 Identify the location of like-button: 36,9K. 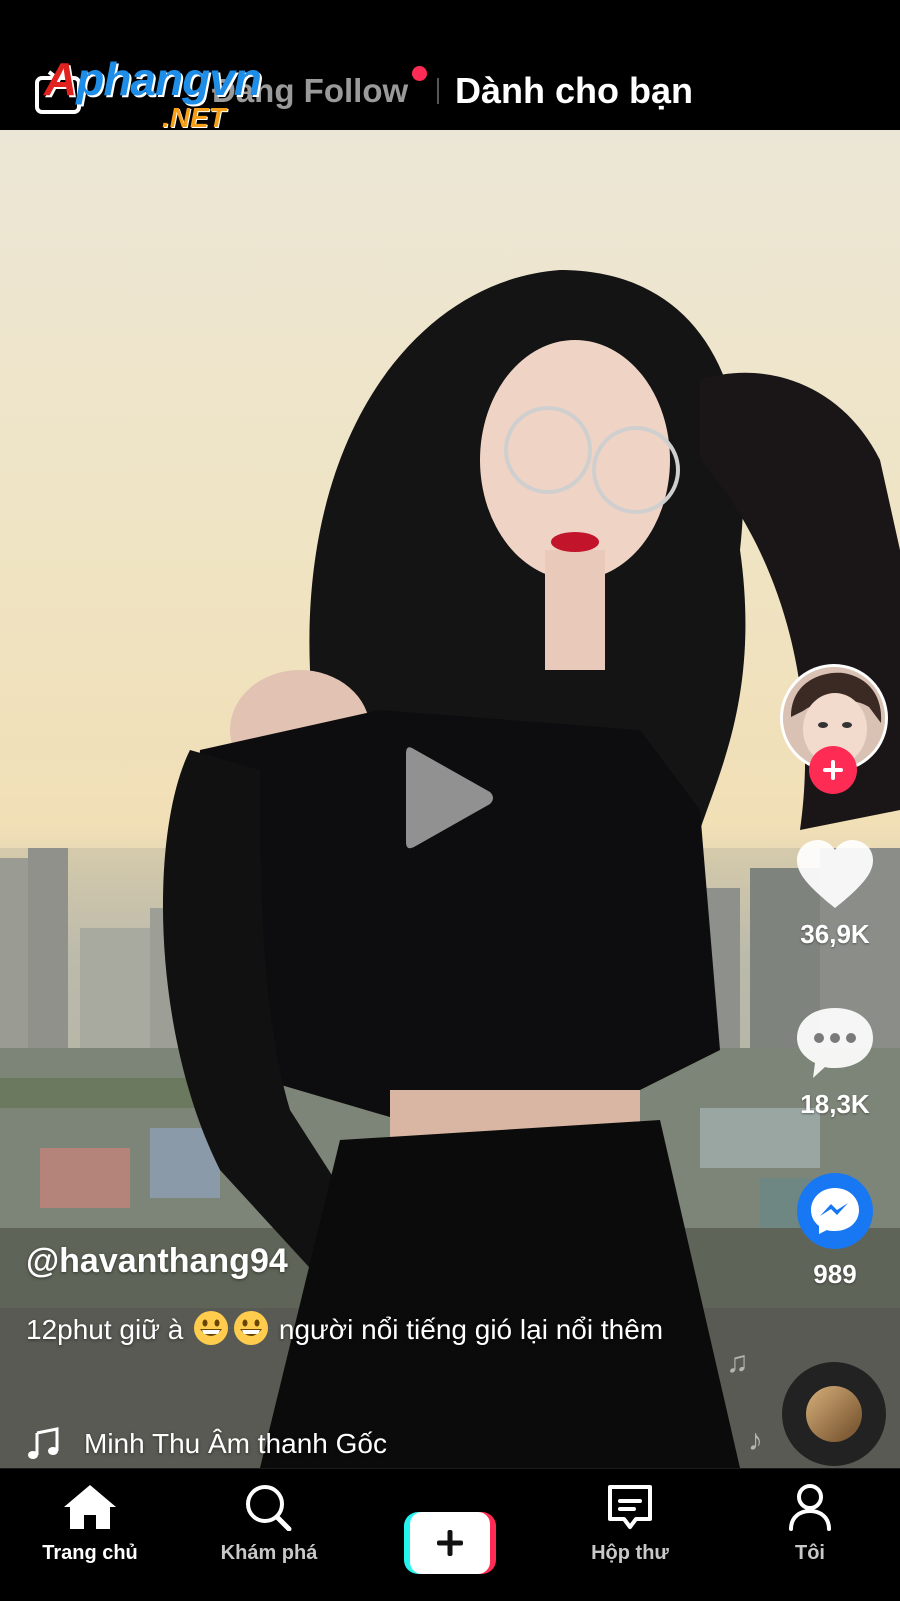
(835, 894).